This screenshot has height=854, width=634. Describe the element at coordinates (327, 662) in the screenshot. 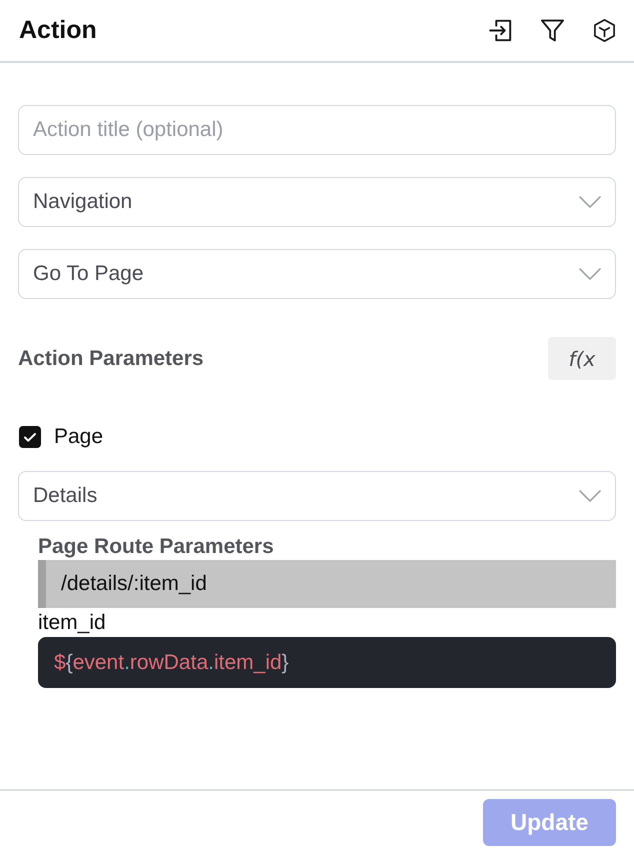

I see `expression-field: ${event.rowData.item_id}` at that location.